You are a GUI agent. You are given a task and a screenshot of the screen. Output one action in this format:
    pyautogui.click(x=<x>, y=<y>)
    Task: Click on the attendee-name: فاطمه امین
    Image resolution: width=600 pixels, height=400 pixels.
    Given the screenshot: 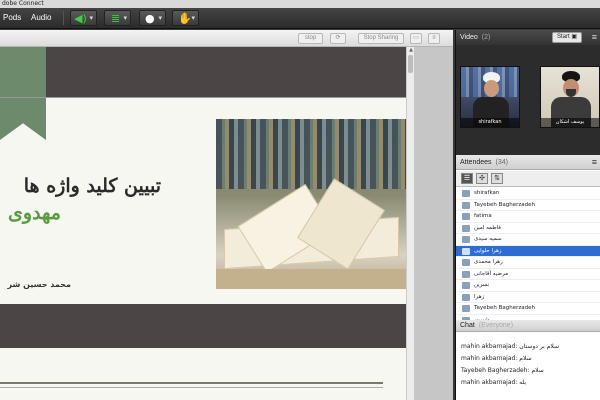 What is the action you would take?
    pyautogui.click(x=487, y=227)
    